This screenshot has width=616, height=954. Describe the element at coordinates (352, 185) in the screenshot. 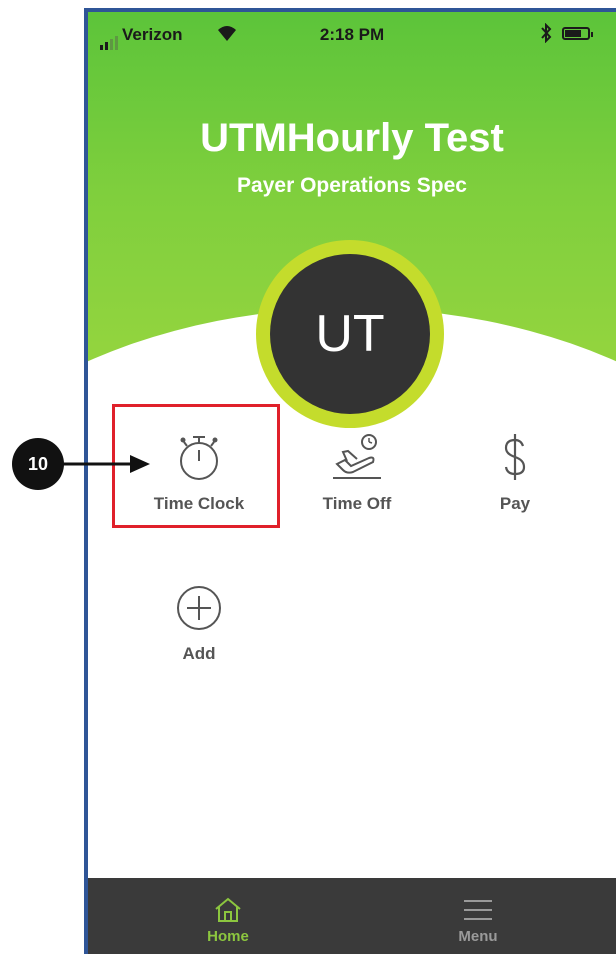

I see `page-subtitle: Payer Operations Spec` at that location.